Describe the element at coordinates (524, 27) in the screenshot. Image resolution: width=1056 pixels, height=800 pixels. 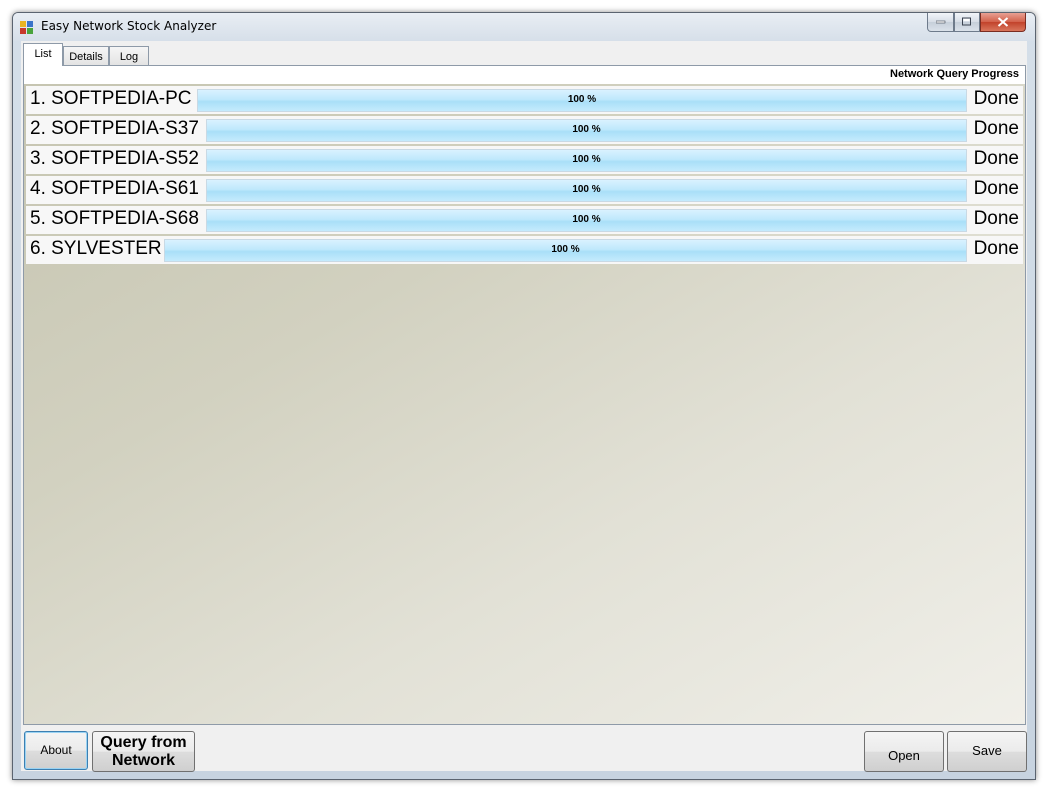
I see `title-bar: Easy Network Stock Analyzer` at that location.